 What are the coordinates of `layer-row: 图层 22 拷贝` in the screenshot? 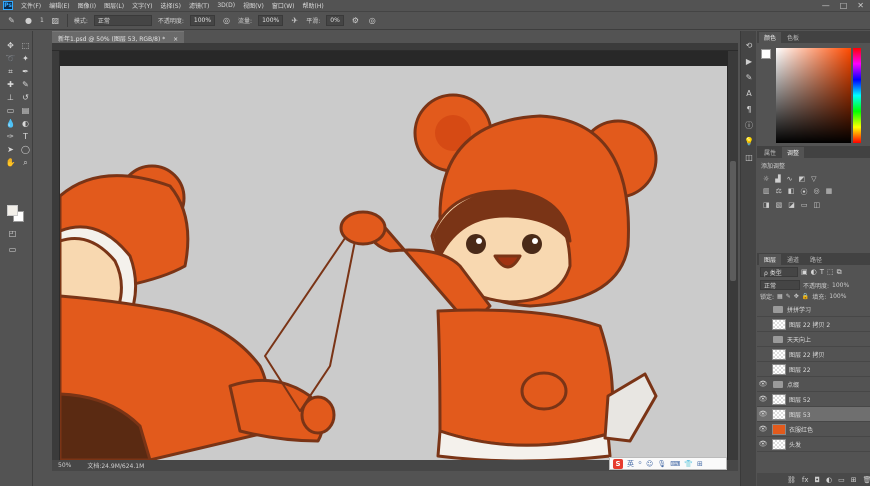 It's located at (813, 354).